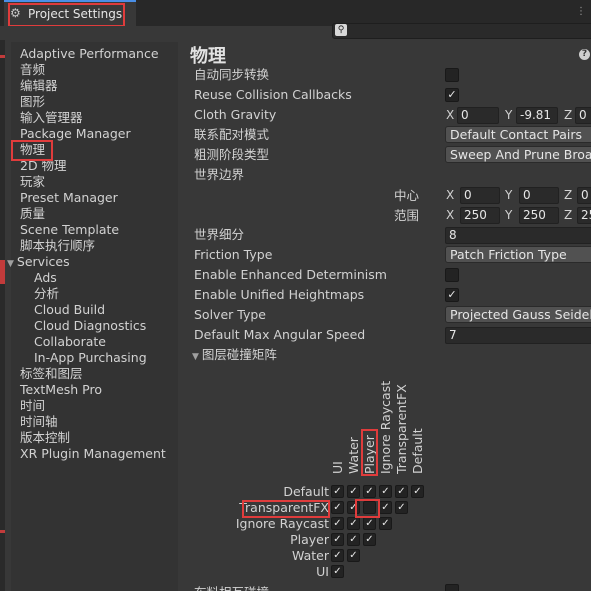 This screenshot has height=591, width=591. What do you see at coordinates (309, 539) in the screenshot?
I see `matrix-row-player: Player` at bounding box center [309, 539].